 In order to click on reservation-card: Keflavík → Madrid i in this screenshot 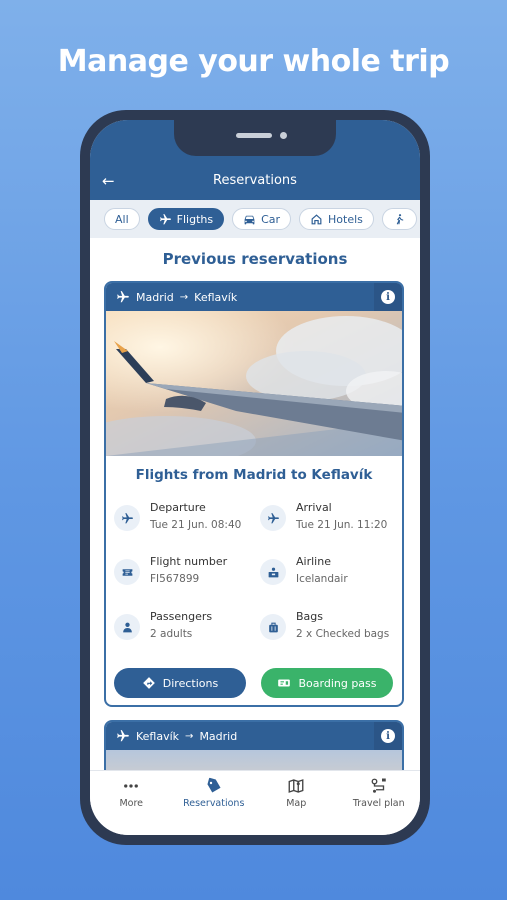, I will do `click(254, 745)`.